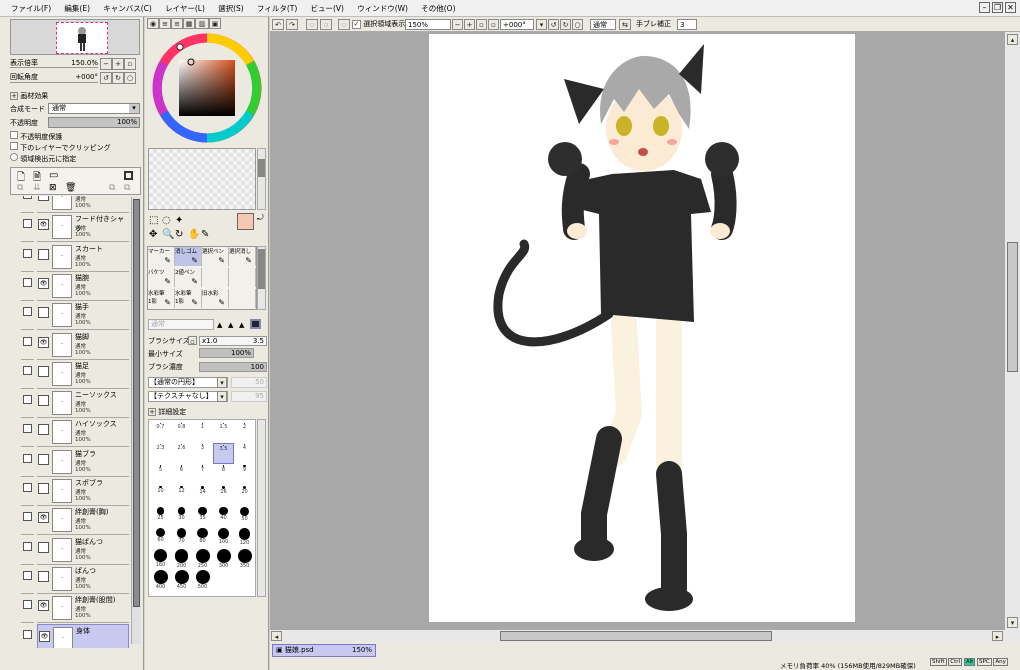  Describe the element at coordinates (181, 474) in the screenshot. I see `brush-size-preset: 6` at that location.